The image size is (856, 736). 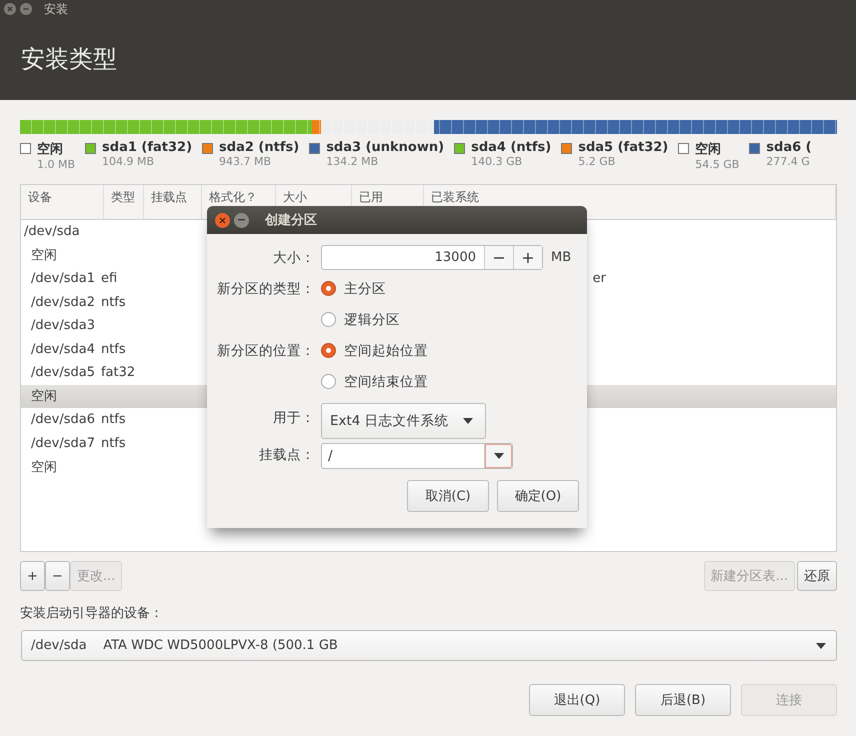 I want to click on partition-size: 277.4 G, so click(x=788, y=161).